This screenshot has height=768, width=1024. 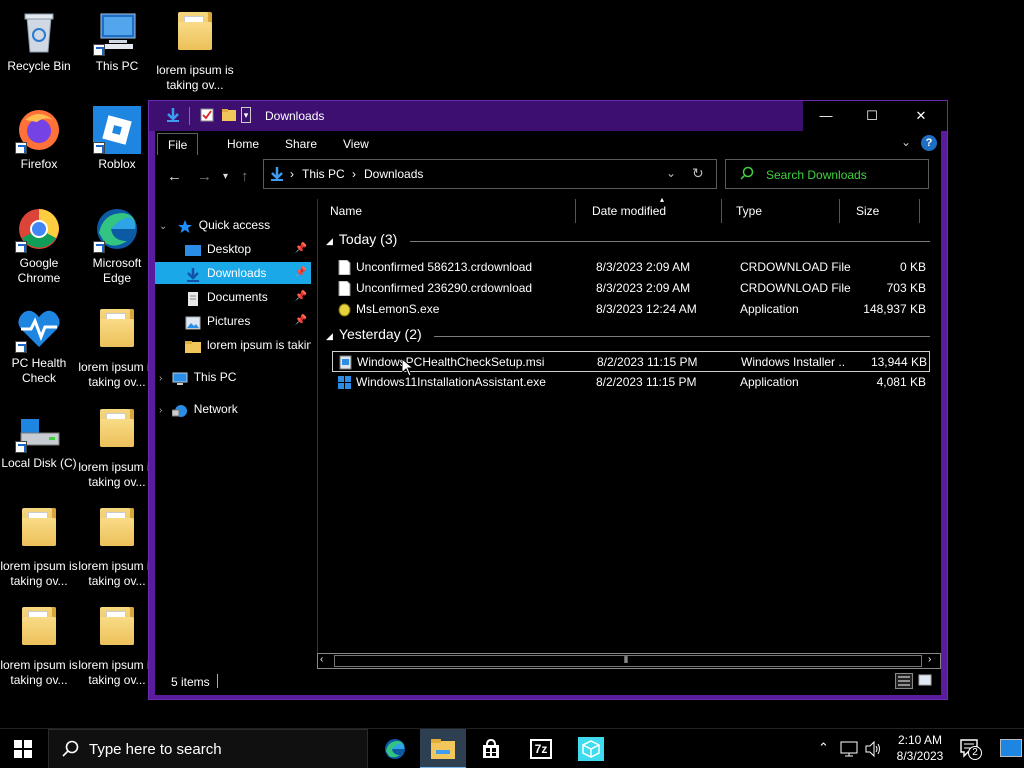 What do you see at coordinates (361, 239) in the screenshot?
I see `group-header-today: ◢ Today (3)` at bounding box center [361, 239].